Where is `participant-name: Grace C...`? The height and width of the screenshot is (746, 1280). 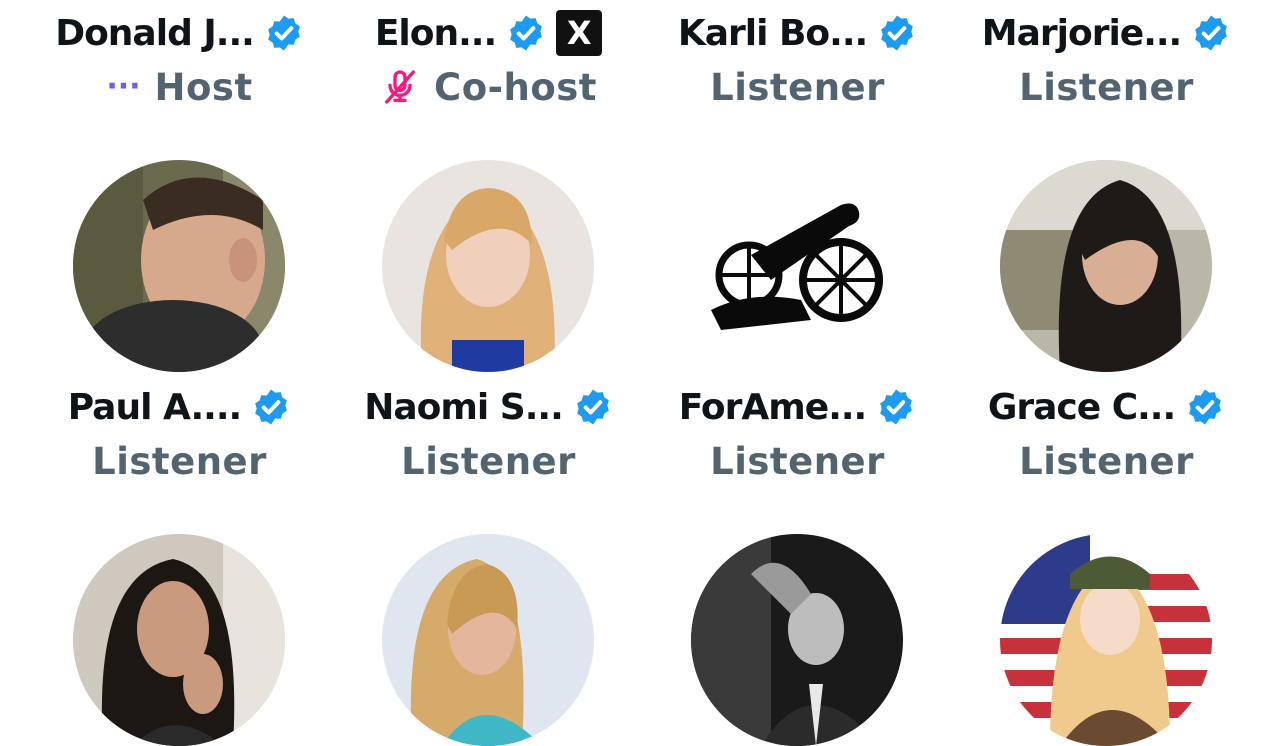 participant-name: Grace C... is located at coordinates (1081, 407).